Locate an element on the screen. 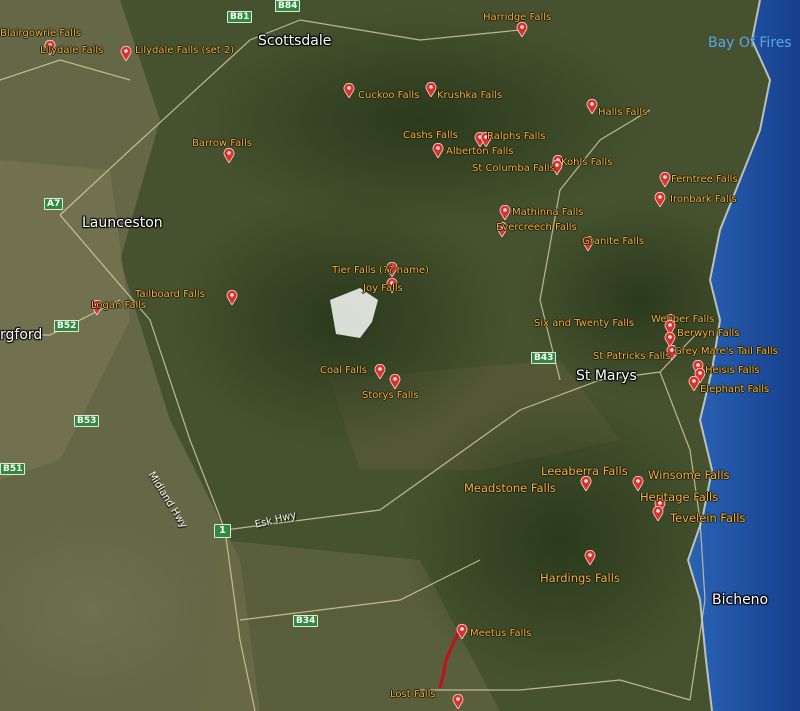 This screenshot has height=711, width=800. road-shield-b43: B43 is located at coordinates (544, 358).